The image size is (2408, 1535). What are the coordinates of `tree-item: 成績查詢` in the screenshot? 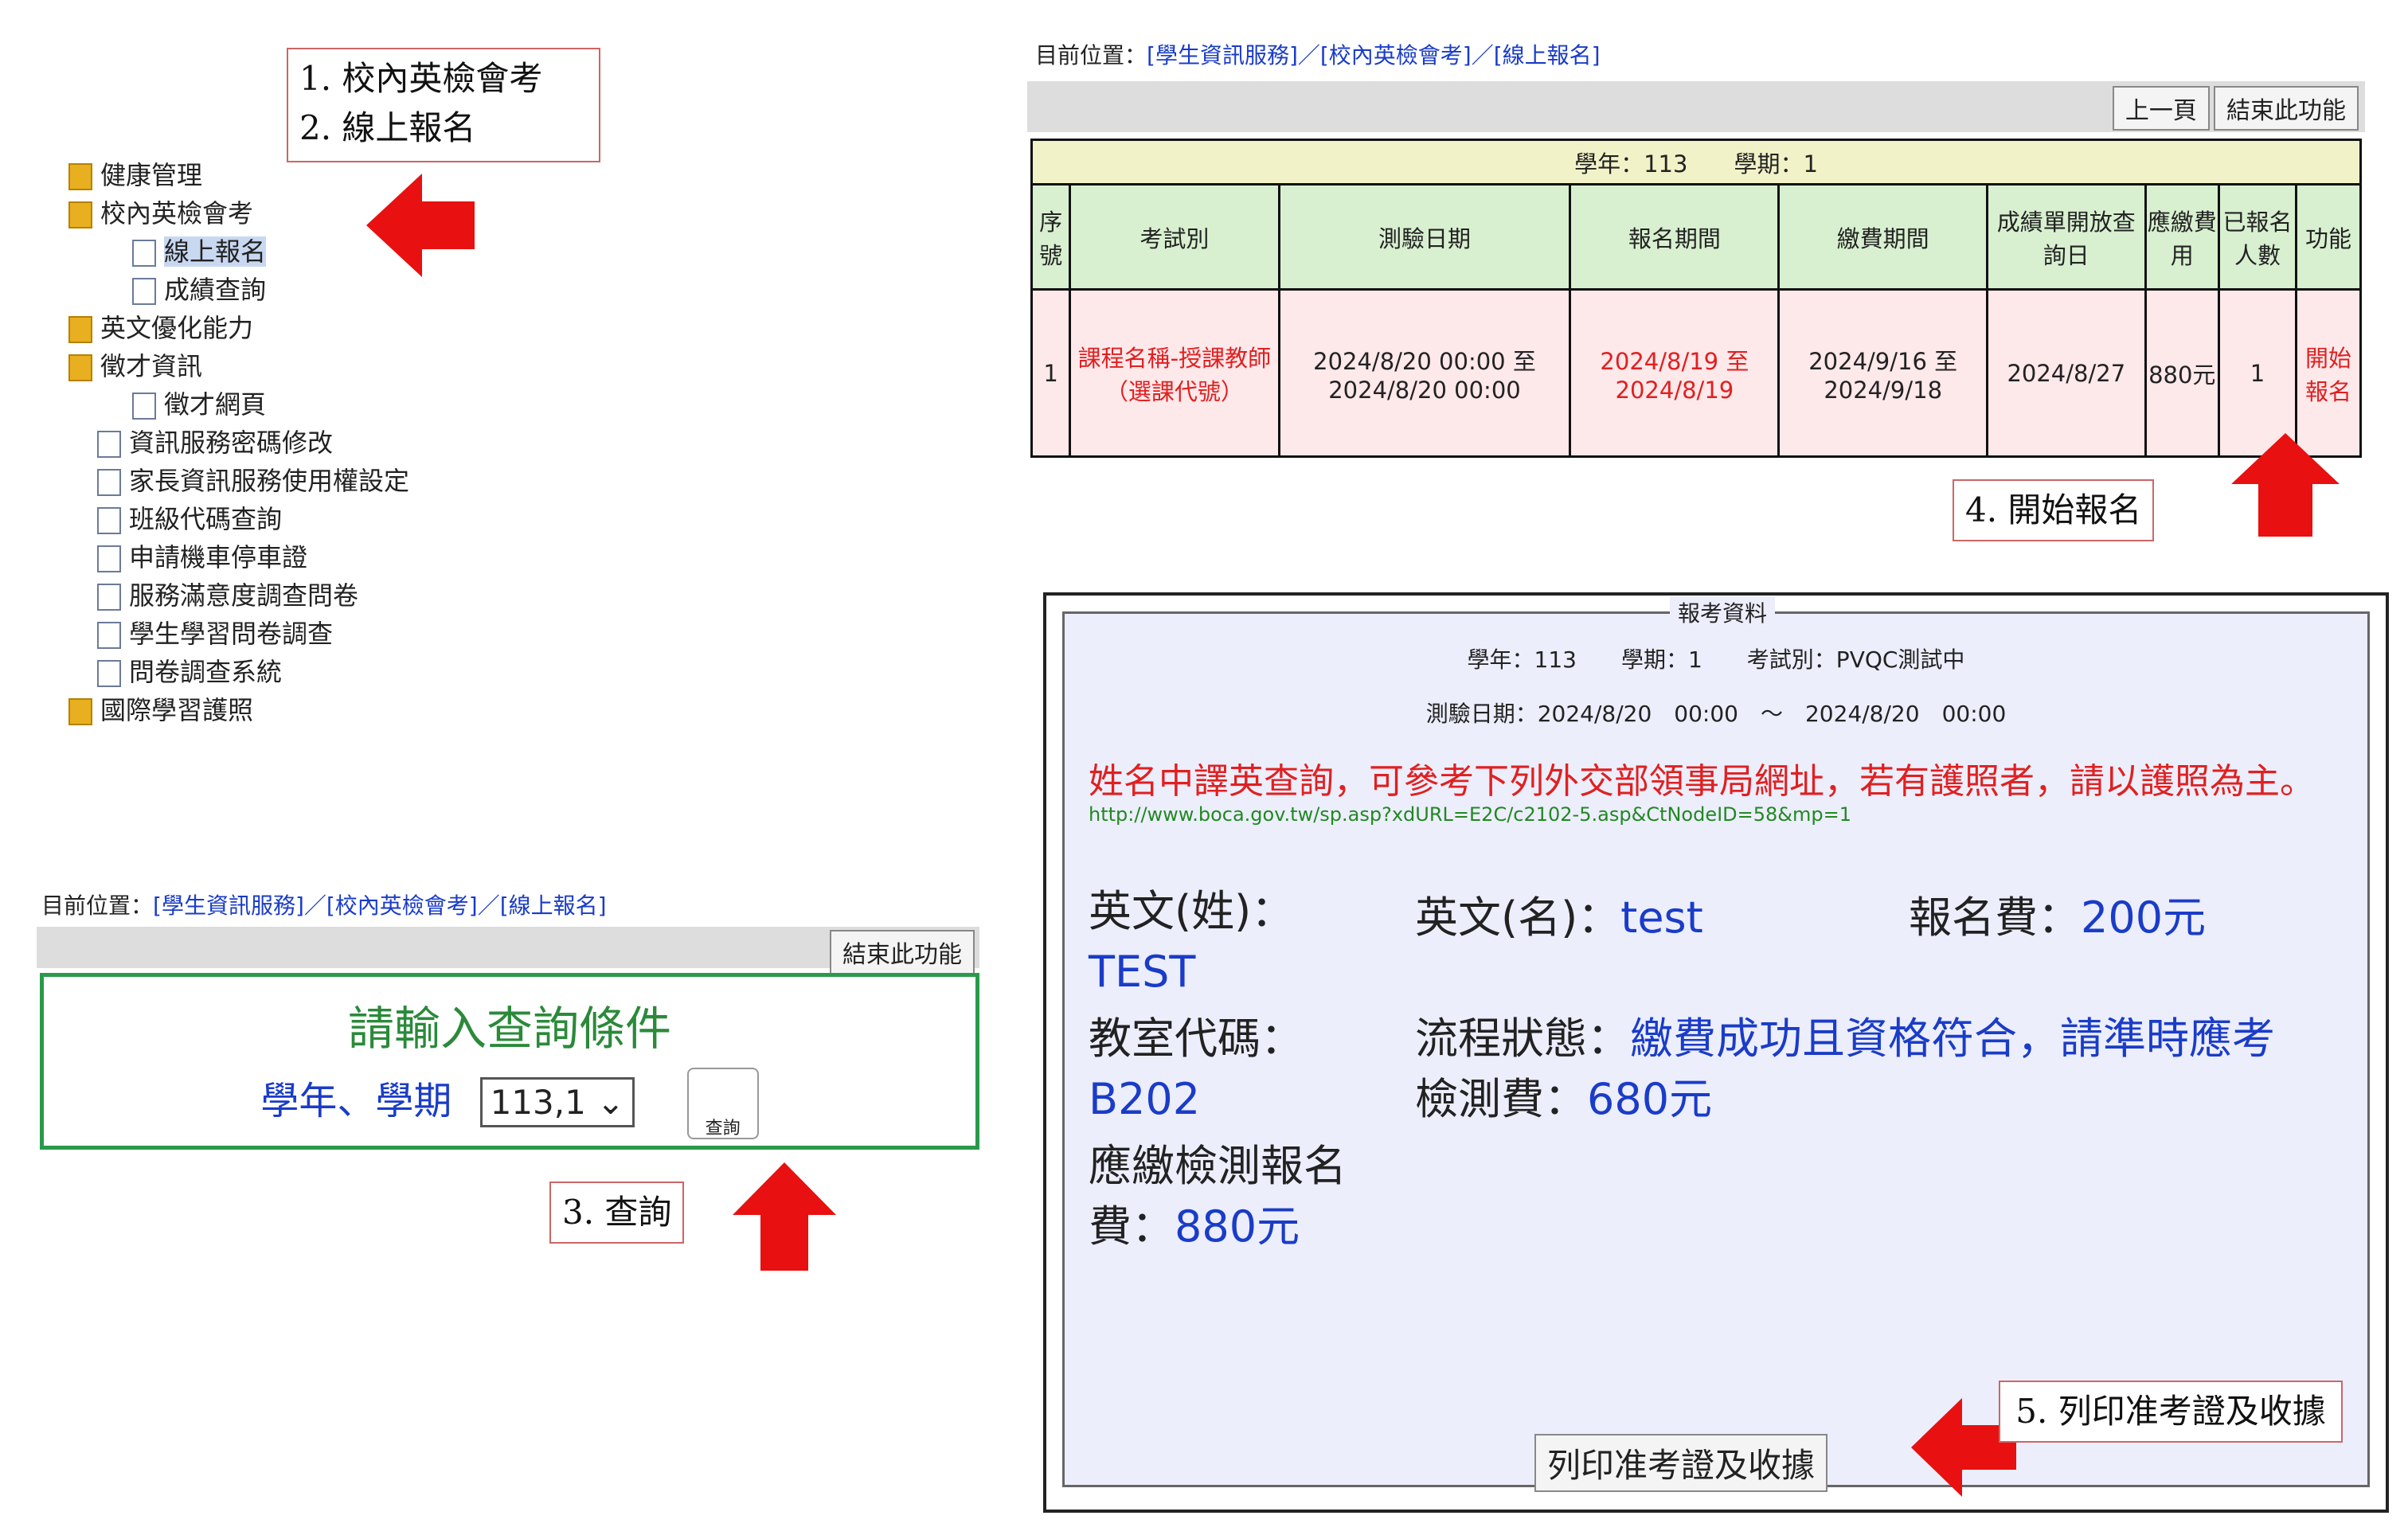 It's located at (238, 290).